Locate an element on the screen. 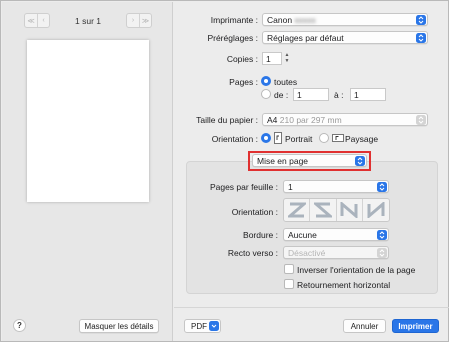 The height and width of the screenshot is (342, 449). chevron-double-right-icon: ≫ is located at coordinates (145, 20).